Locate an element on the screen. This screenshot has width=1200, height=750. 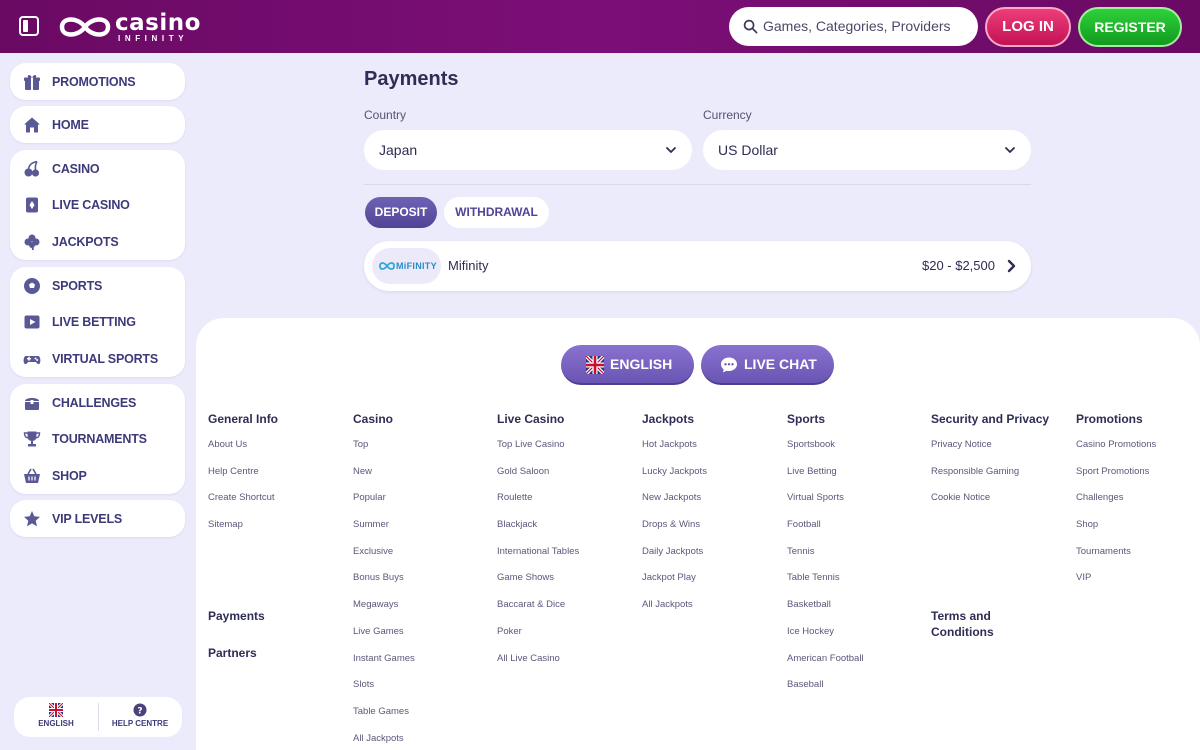
sidebar-item-shop: SHOP is located at coordinates (97, 476).